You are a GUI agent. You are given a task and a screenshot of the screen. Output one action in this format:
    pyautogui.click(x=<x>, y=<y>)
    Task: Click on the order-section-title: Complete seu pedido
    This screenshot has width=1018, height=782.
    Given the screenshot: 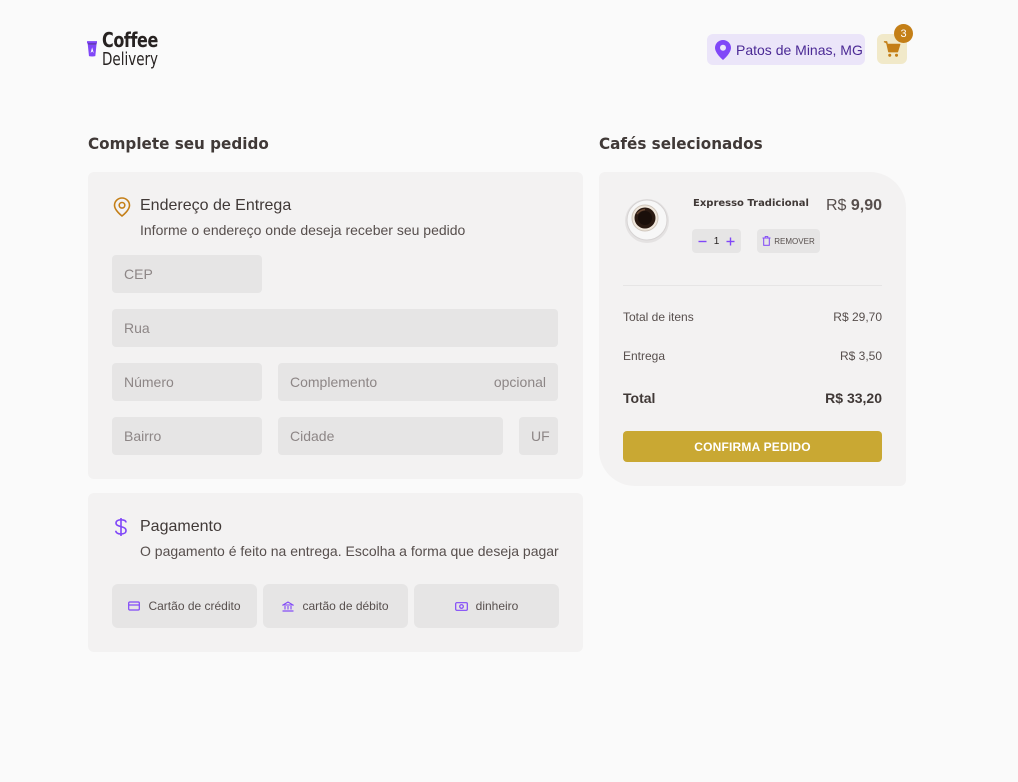 What is the action you would take?
    pyautogui.click(x=178, y=143)
    